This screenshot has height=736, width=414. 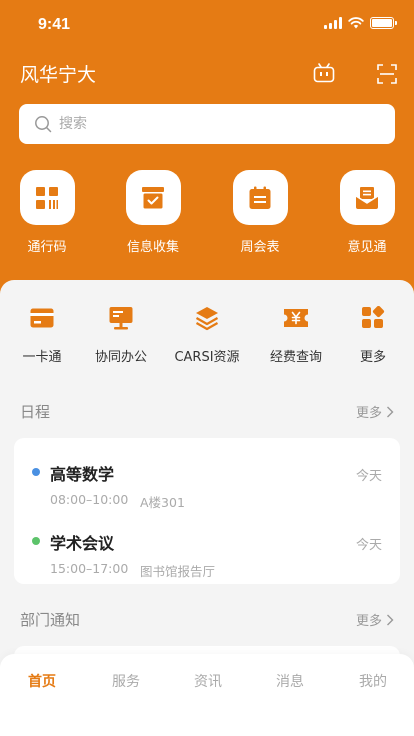 I want to click on battery-icon, so click(x=383, y=23).